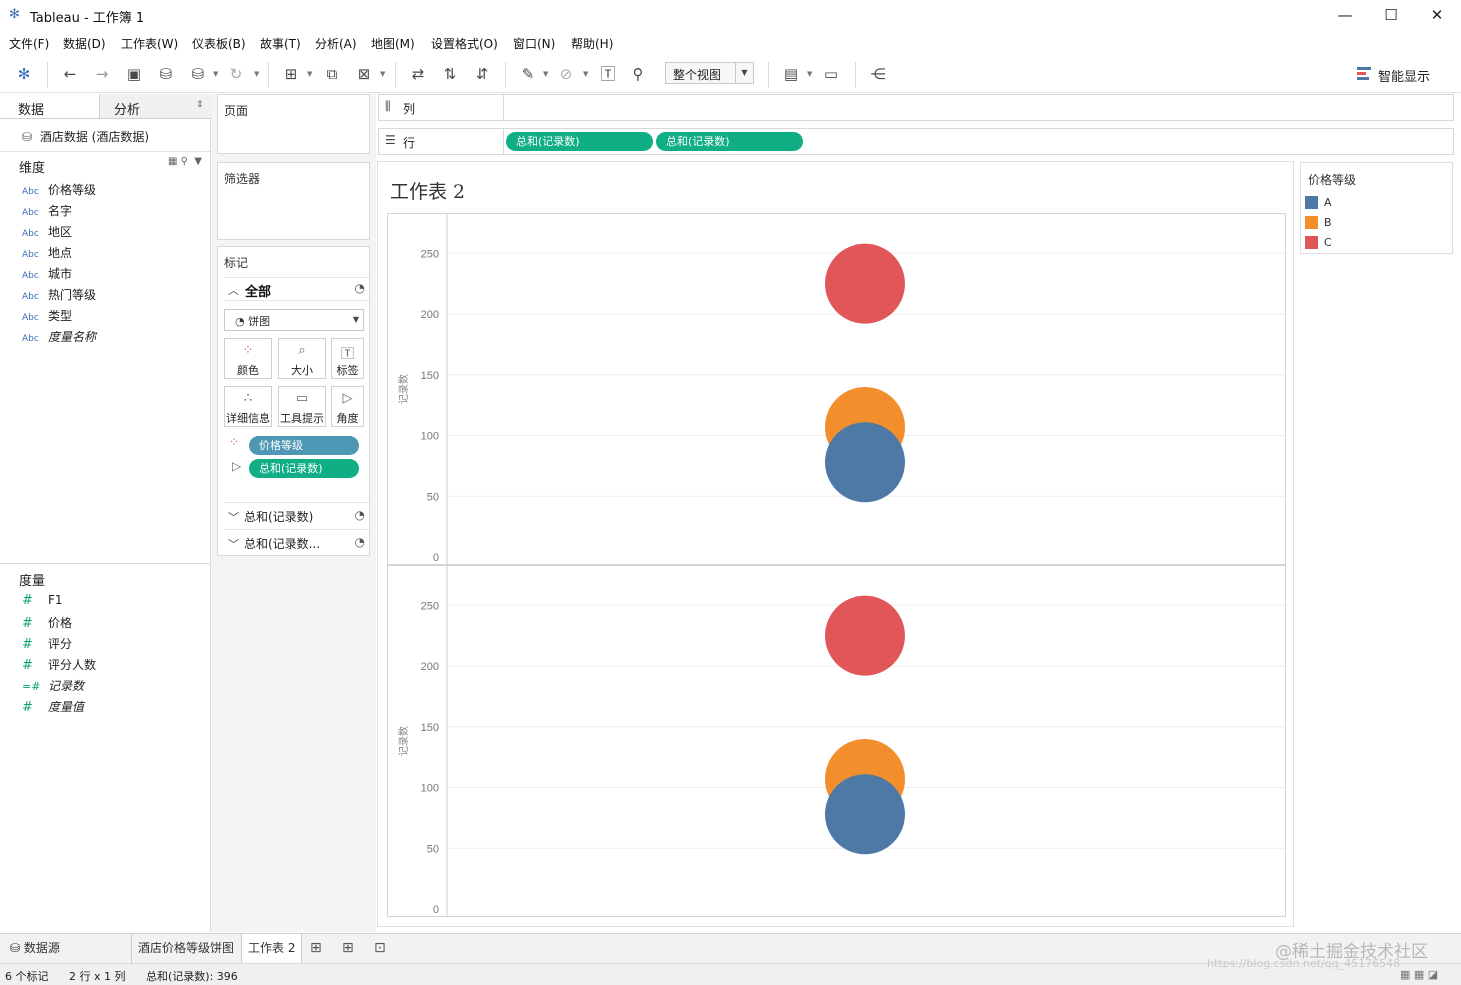  What do you see at coordinates (47, 316) in the screenshot?
I see `dimension-field: Abc 类型` at bounding box center [47, 316].